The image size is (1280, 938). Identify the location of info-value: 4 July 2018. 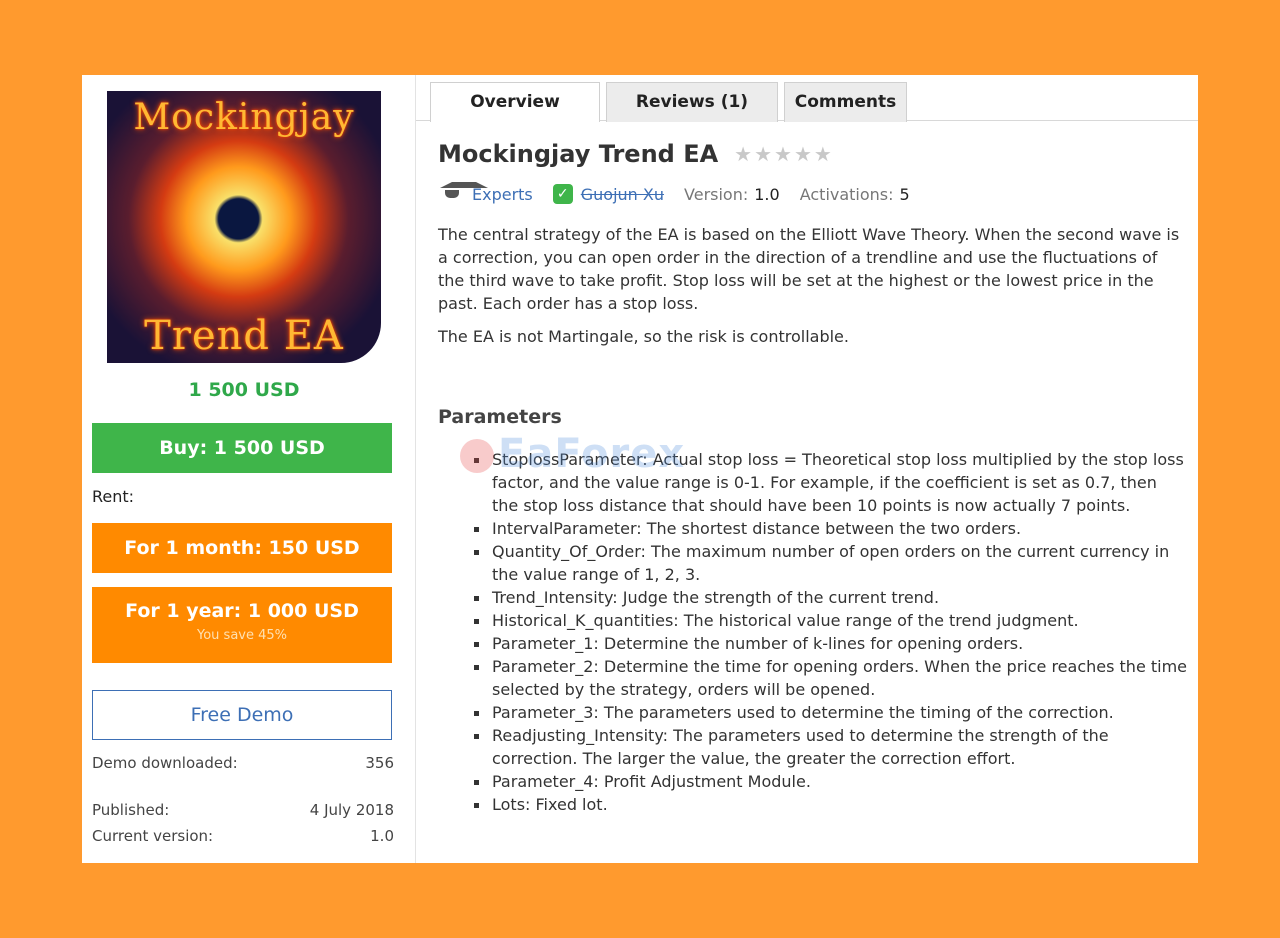
(351, 810).